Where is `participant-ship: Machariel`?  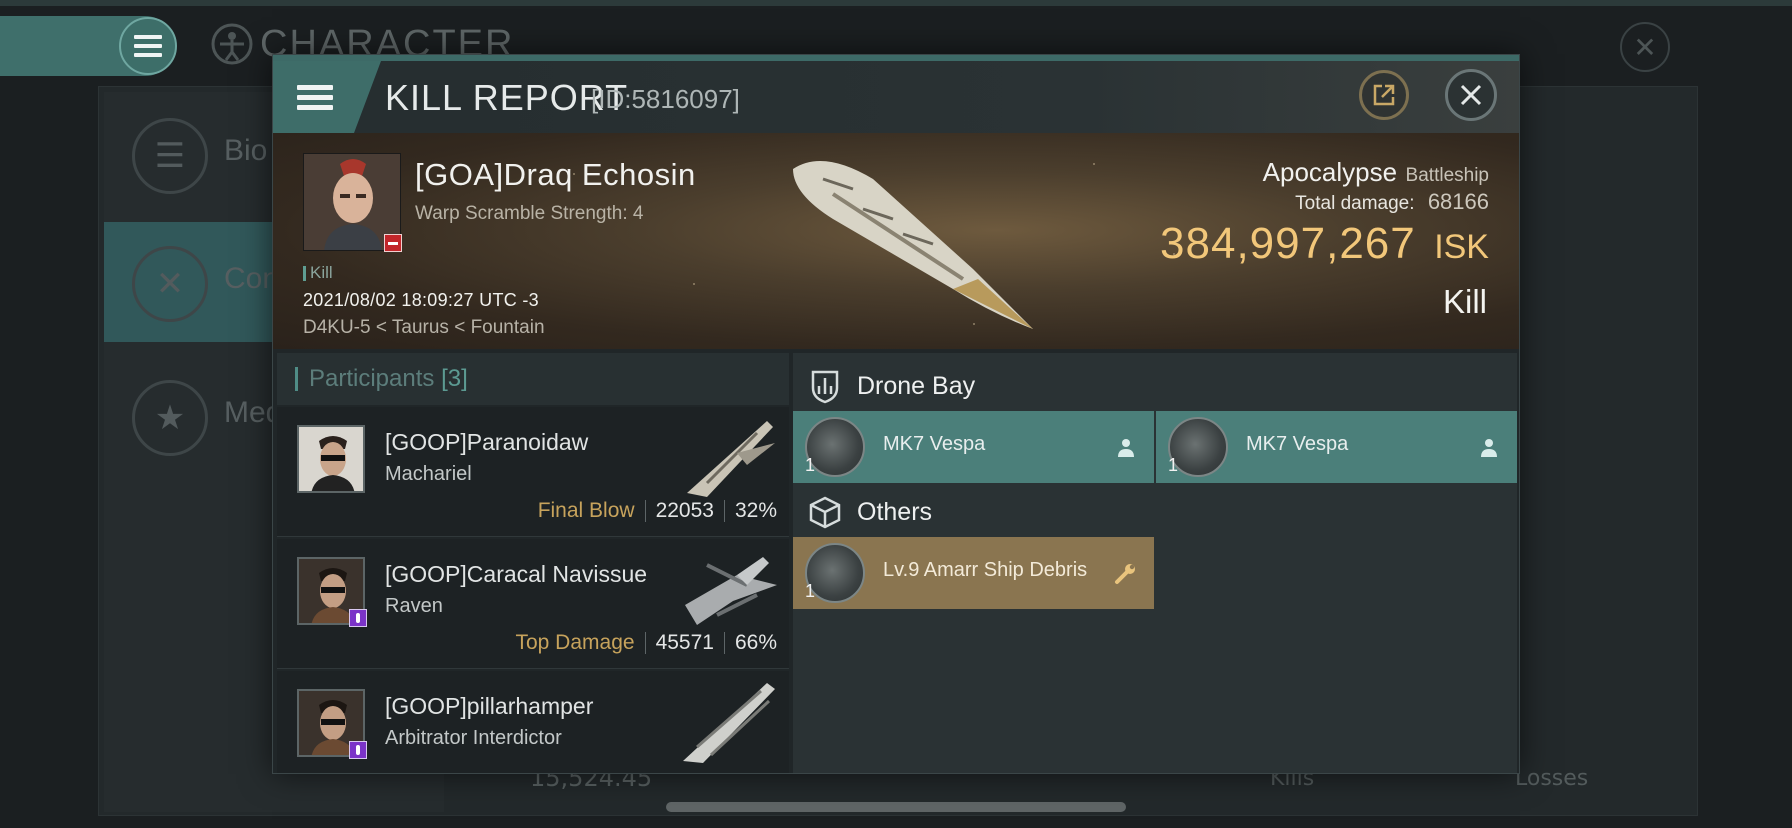
participant-ship: Machariel is located at coordinates (428, 474).